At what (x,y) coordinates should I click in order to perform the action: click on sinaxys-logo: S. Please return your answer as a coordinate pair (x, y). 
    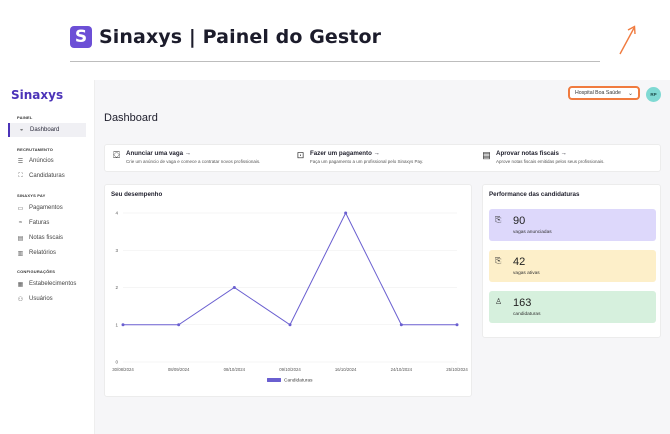
    Looking at the image, I should click on (81, 37).